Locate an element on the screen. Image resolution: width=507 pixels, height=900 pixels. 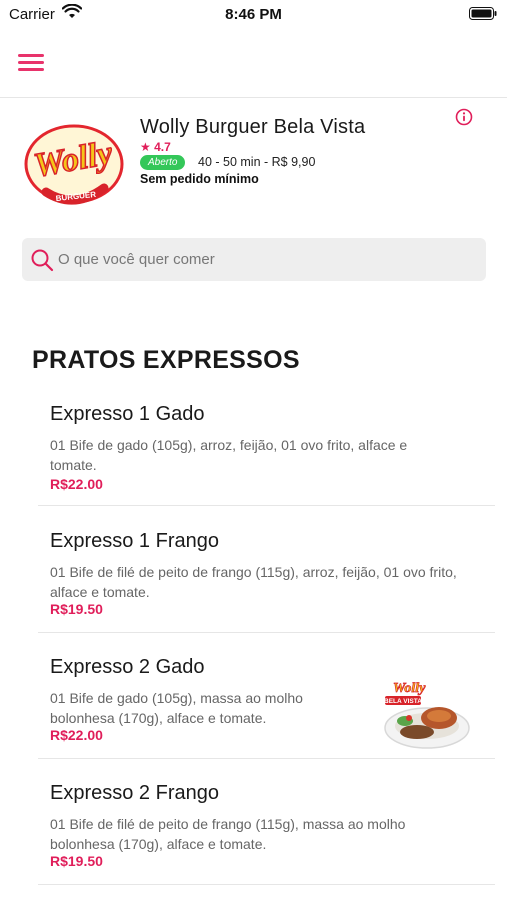
delivery-info: 40 - 50 min - R$ 9,90 is located at coordinates (257, 162).